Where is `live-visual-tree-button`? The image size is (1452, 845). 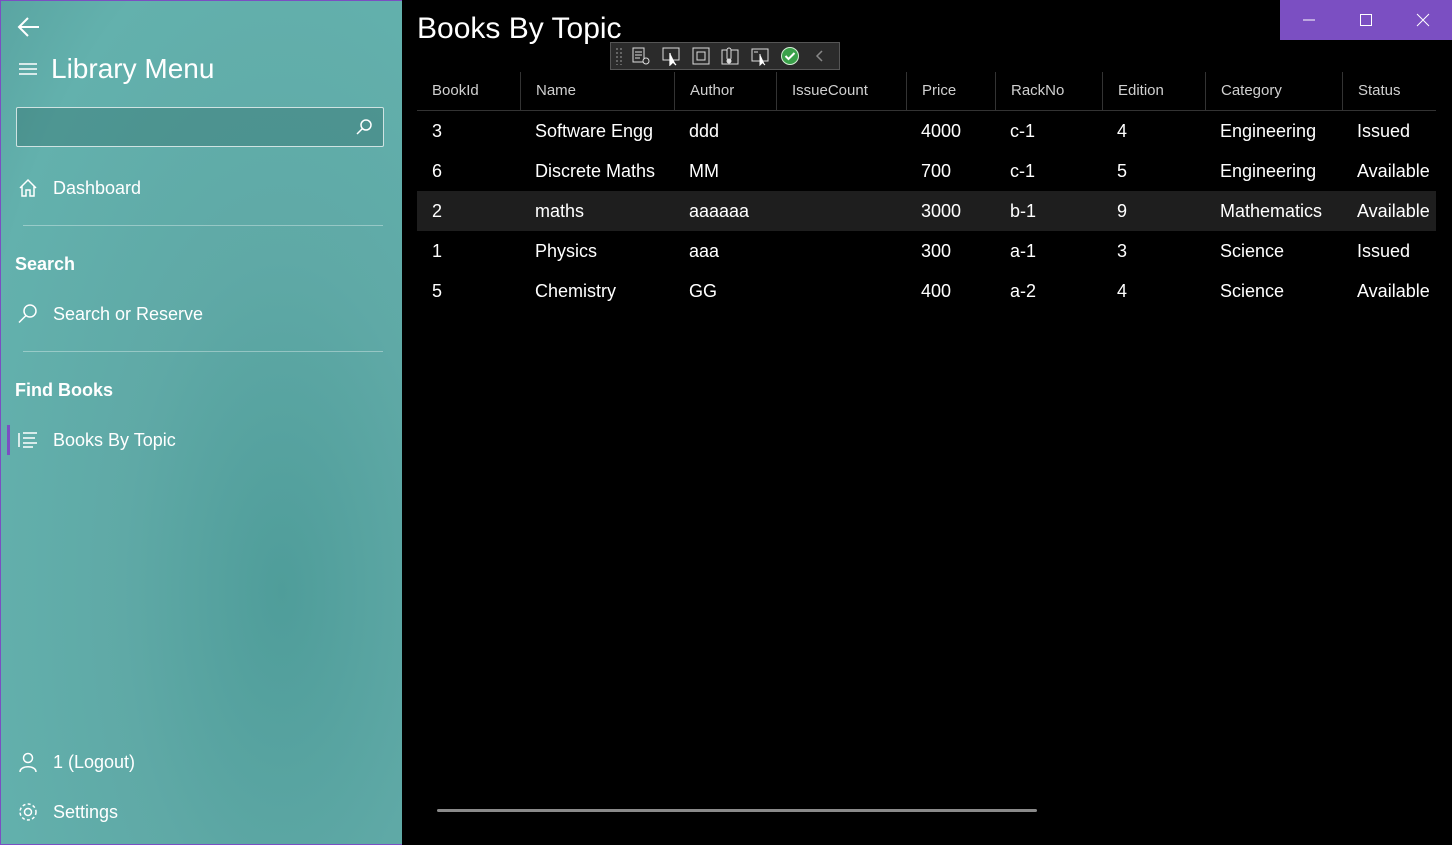 live-visual-tree-button is located at coordinates (641, 56).